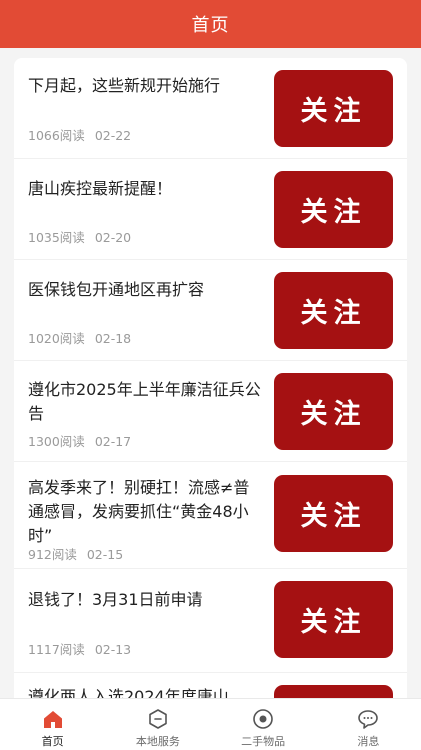  What do you see at coordinates (263, 719) in the screenshot?
I see `eye-icon` at bounding box center [263, 719].